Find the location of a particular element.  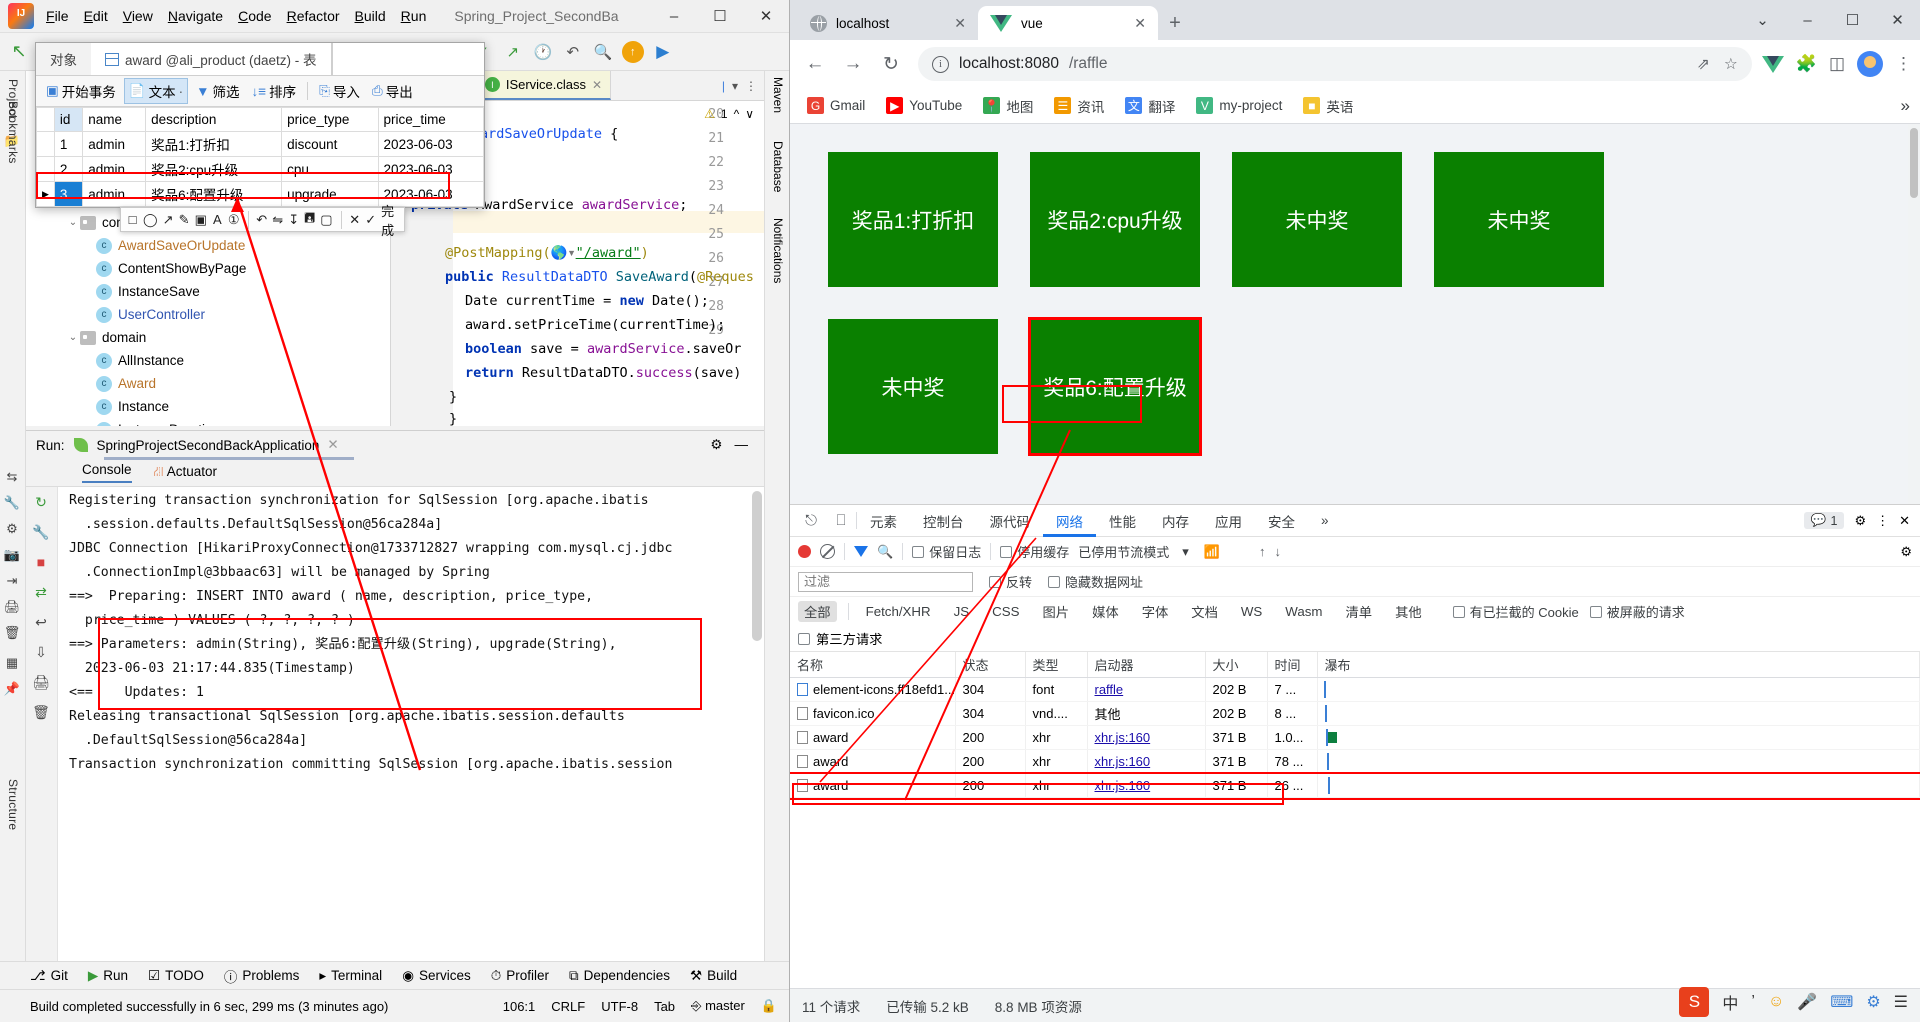

db-cell-description: 奖品6:配置升级 is located at coordinates (214, 194).